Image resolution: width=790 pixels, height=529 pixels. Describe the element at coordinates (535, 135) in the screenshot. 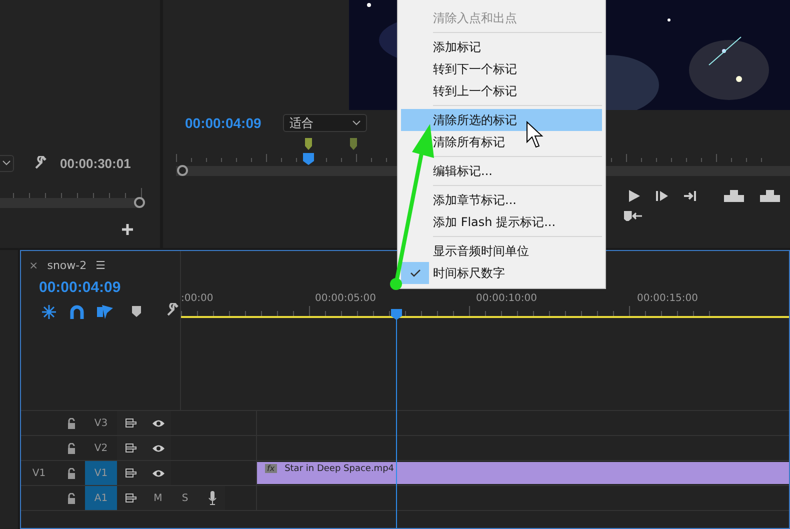

I see `cursor-icon` at that location.